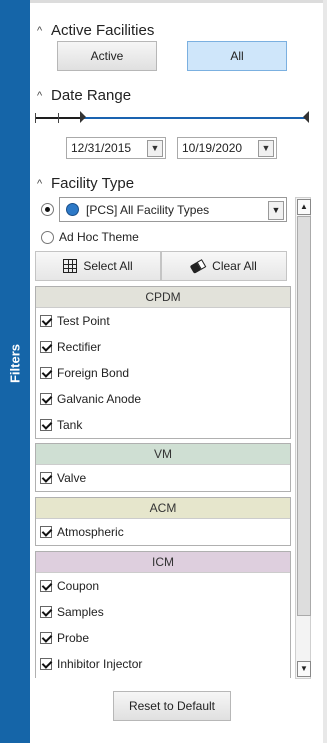 The image size is (327, 743). Describe the element at coordinates (306, 117) in the screenshot. I see `end-date-handle` at that location.